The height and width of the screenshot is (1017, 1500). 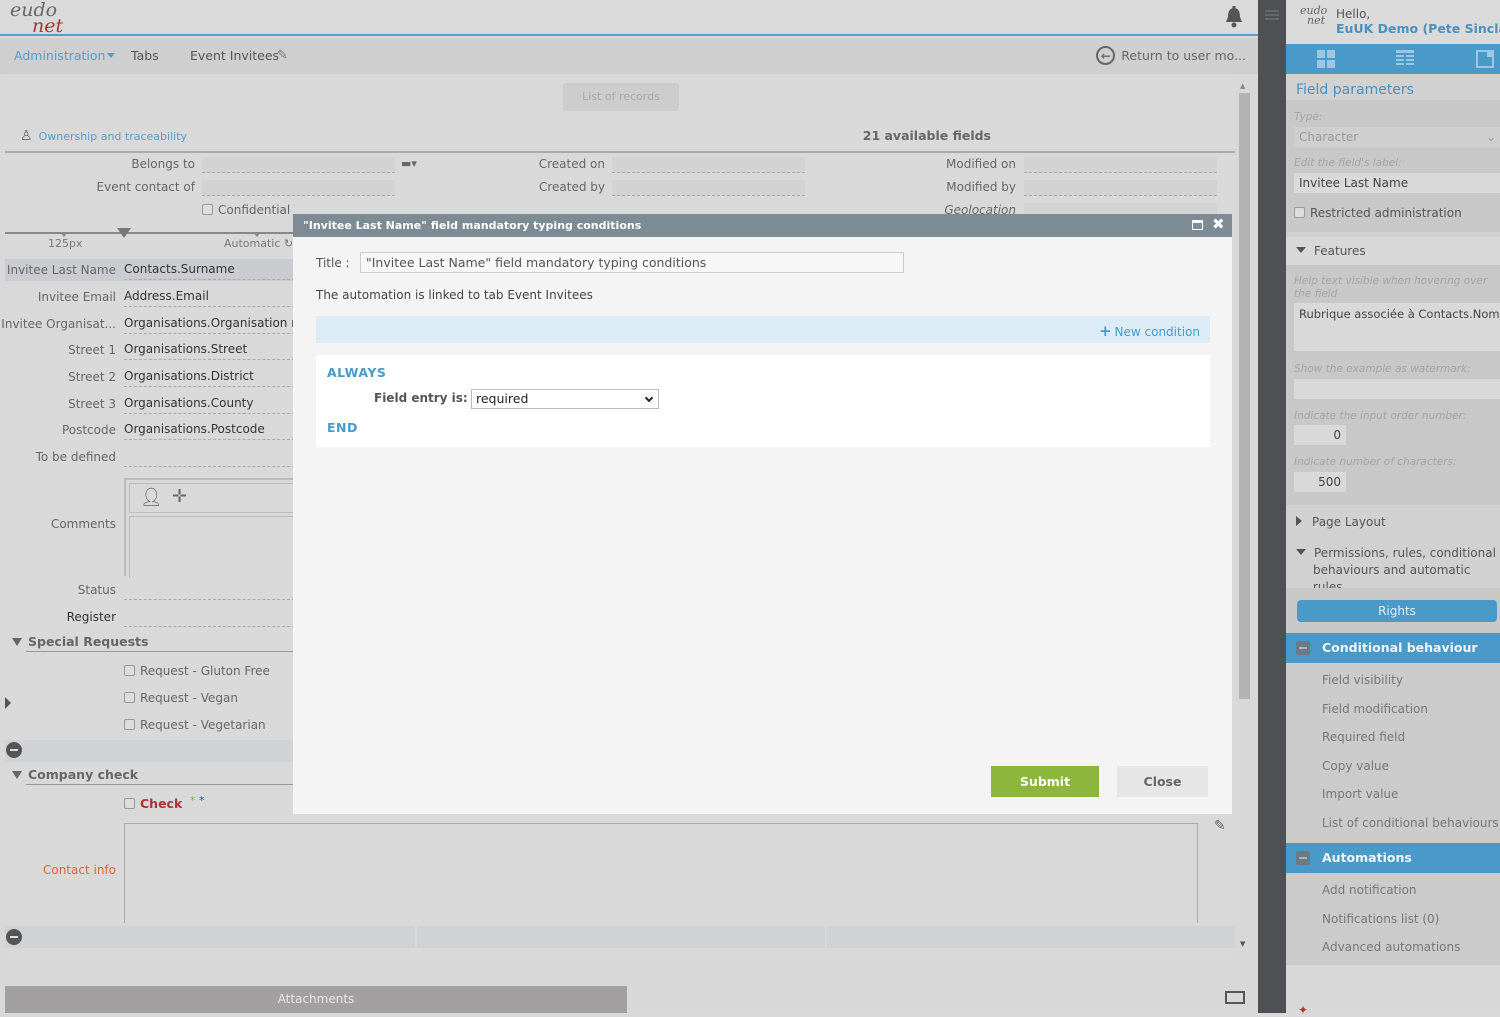 What do you see at coordinates (1397, 183) in the screenshot?
I see `field-label-input: Invitee Last Name` at bounding box center [1397, 183].